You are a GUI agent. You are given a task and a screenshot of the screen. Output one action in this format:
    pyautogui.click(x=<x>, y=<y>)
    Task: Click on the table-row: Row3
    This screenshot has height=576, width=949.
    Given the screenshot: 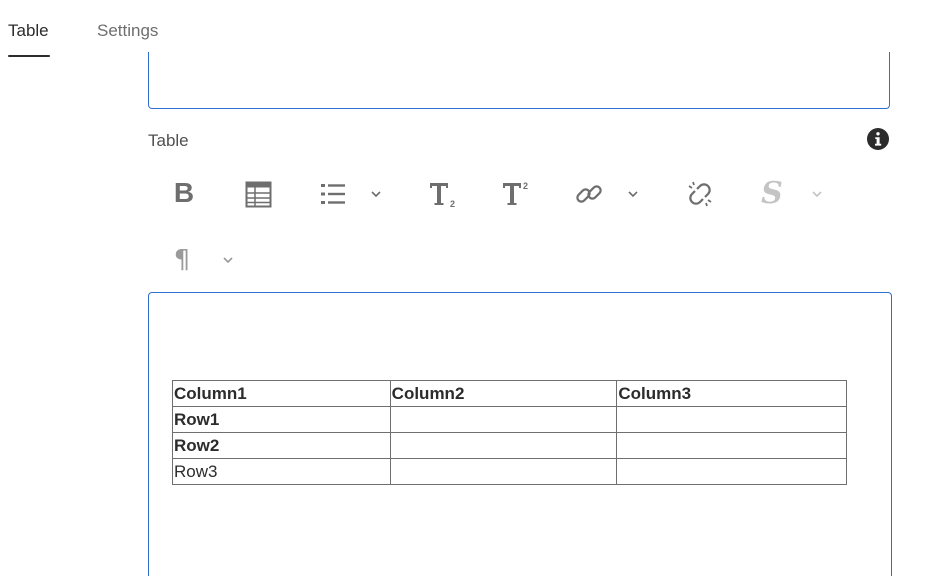 What is the action you would take?
    pyautogui.click(x=509, y=471)
    